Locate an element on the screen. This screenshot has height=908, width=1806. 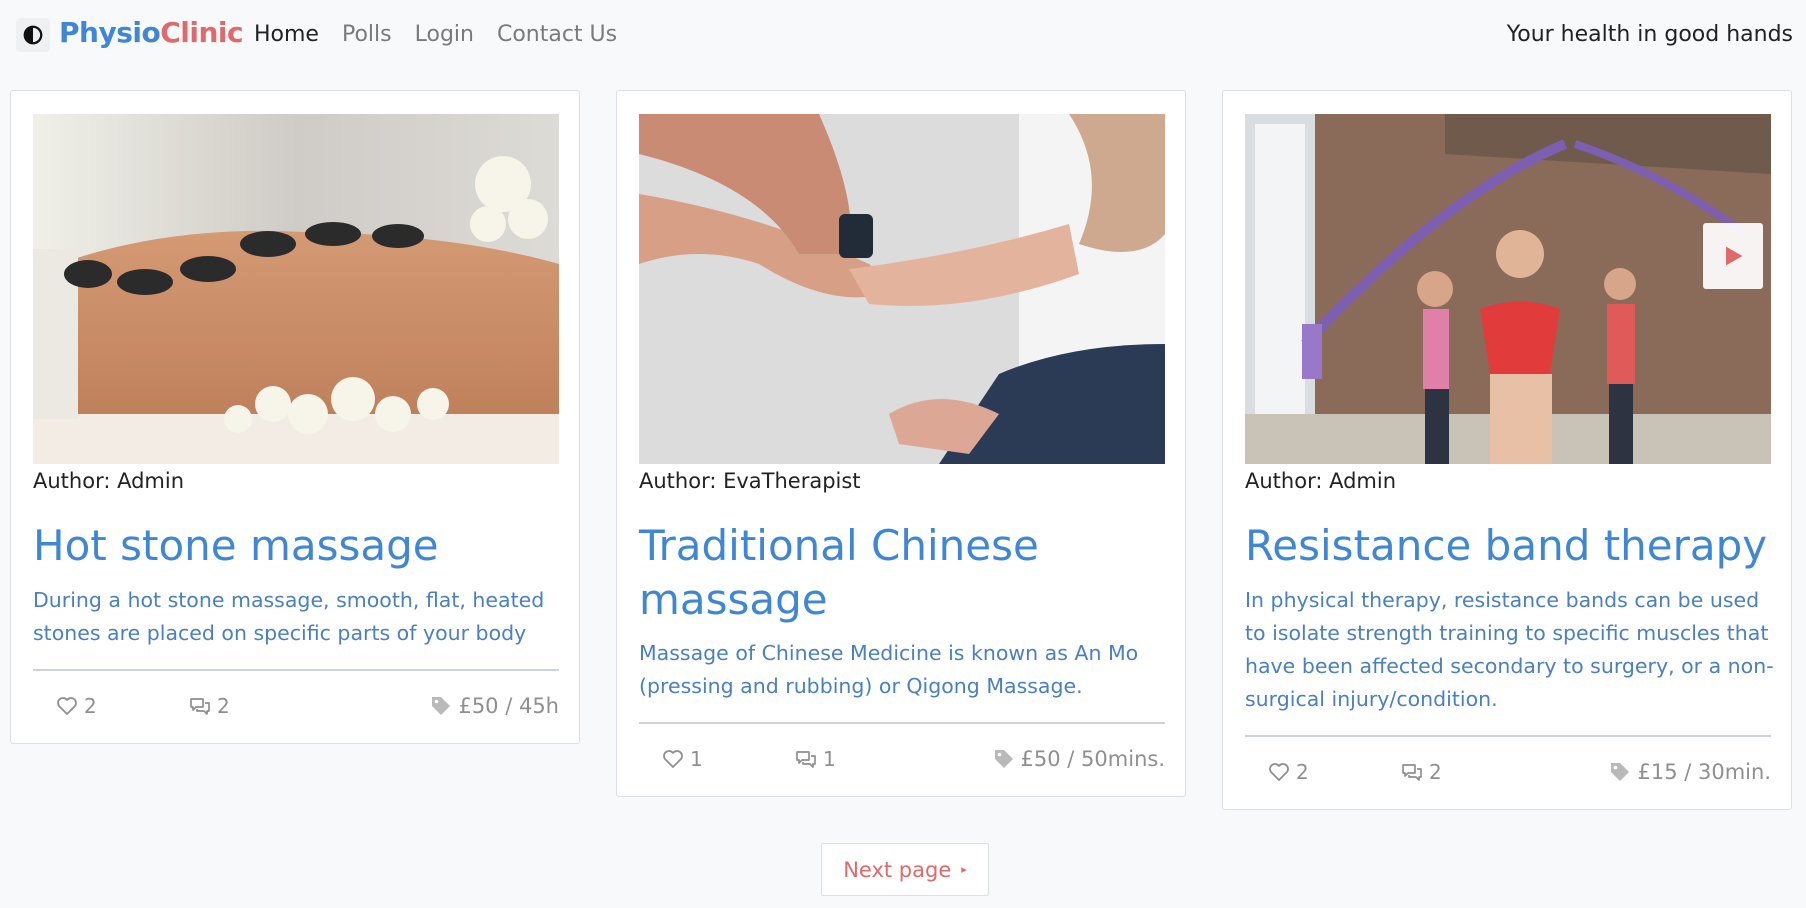
post-image-hot-stone is located at coordinates (296, 289).